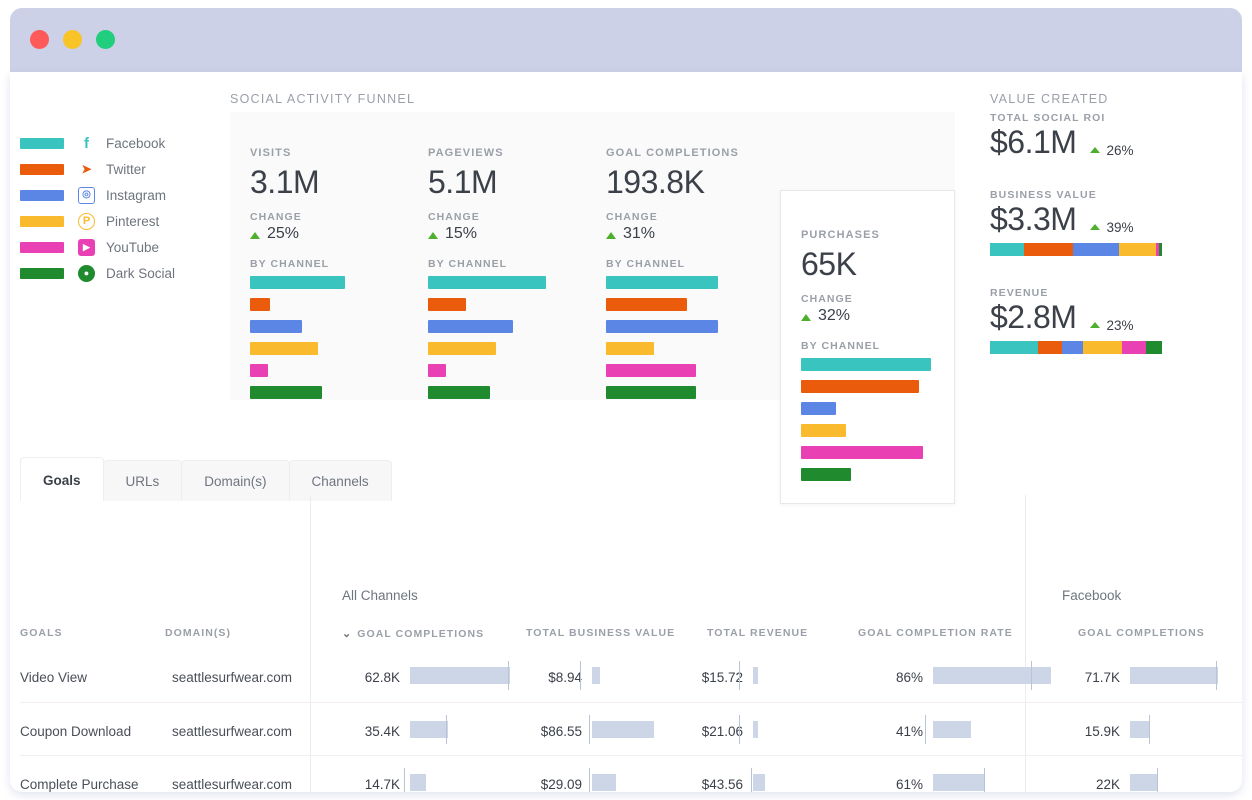  What do you see at coordinates (751, 780) in the screenshot?
I see `table-bar-marker-total-revenue` at bounding box center [751, 780].